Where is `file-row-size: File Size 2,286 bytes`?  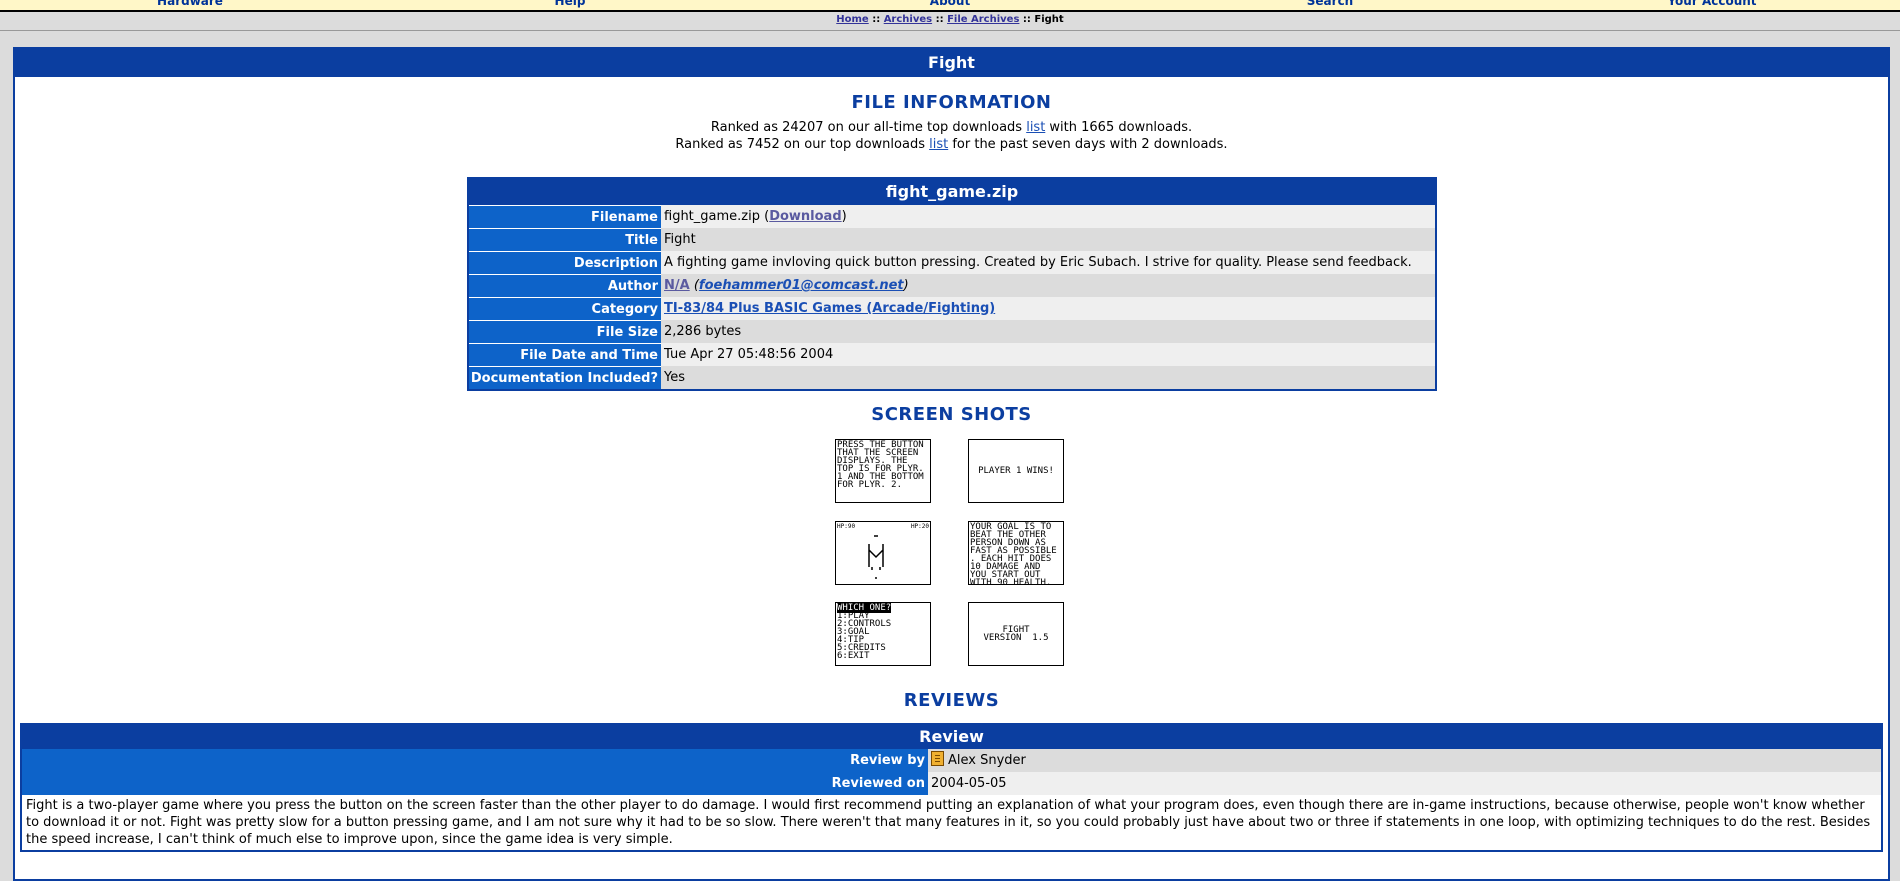
file-row-size: File Size 2,286 bytes is located at coordinates (952, 331).